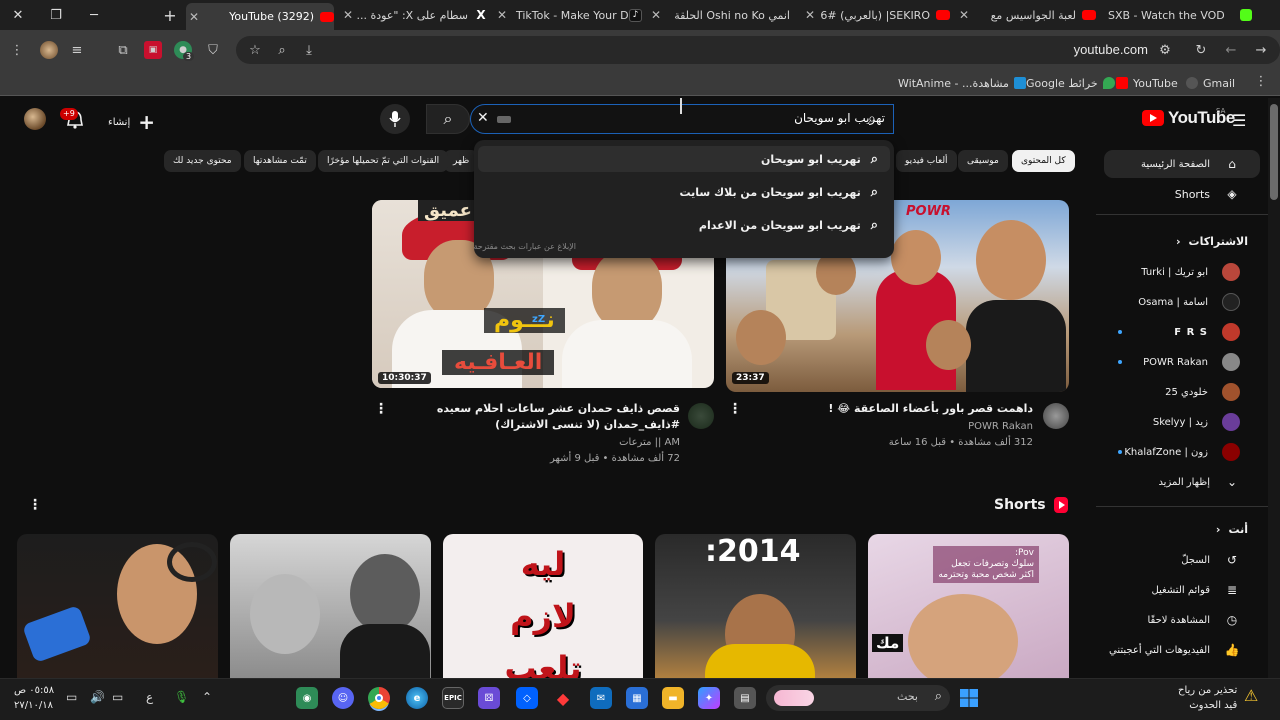 This screenshot has height=720, width=1280. I want to click on back-icon: →, so click(1261, 50).